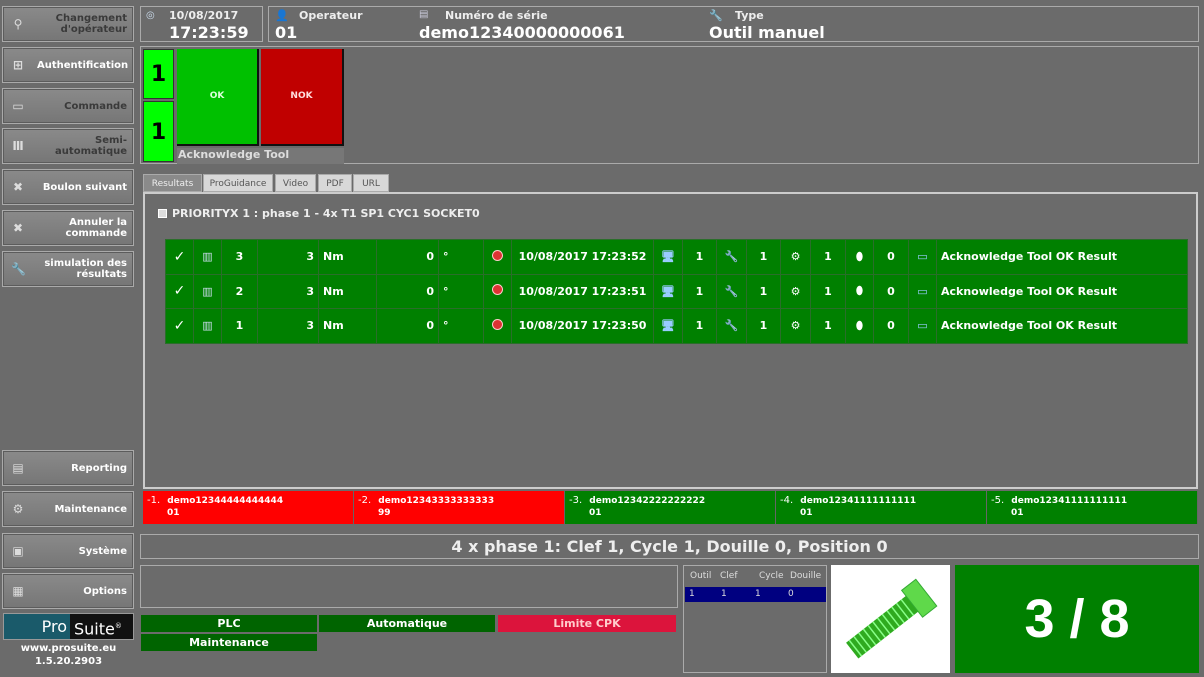  What do you see at coordinates (1069, 501) in the screenshot?
I see `recent-serial: demo12341111111111` at bounding box center [1069, 501].